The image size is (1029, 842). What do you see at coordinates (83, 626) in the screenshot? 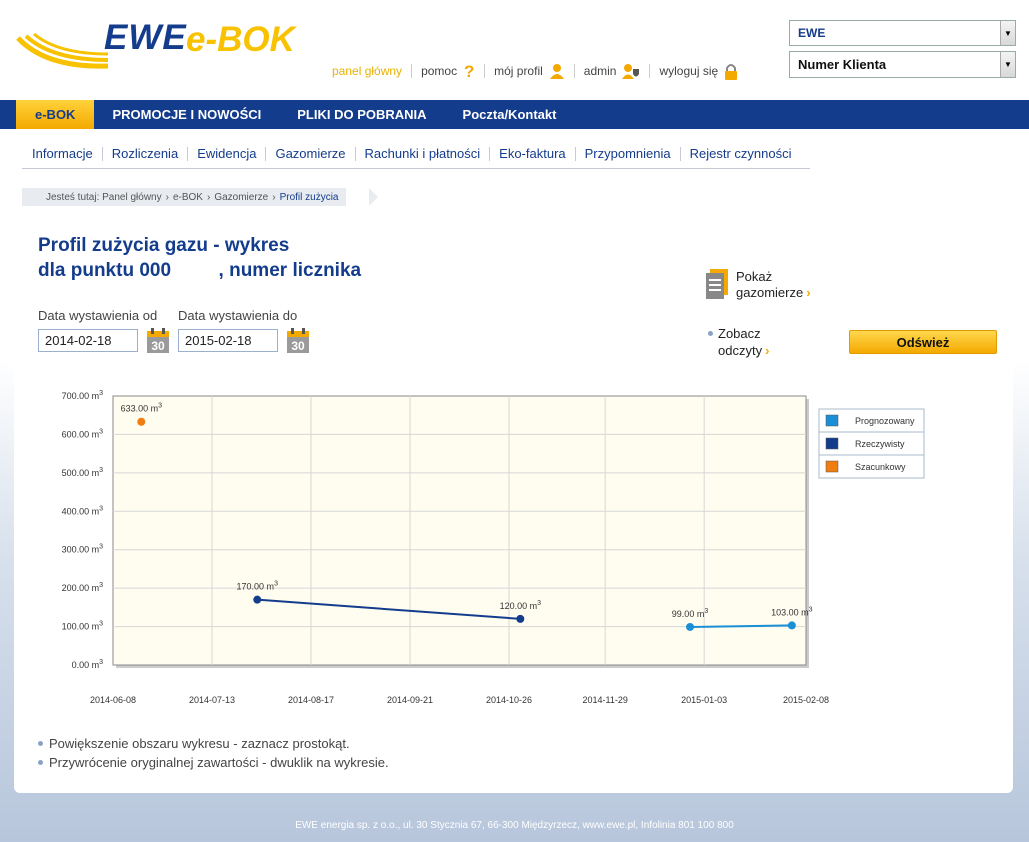
I see `y-tick-label: 100.00 m3` at bounding box center [83, 626].